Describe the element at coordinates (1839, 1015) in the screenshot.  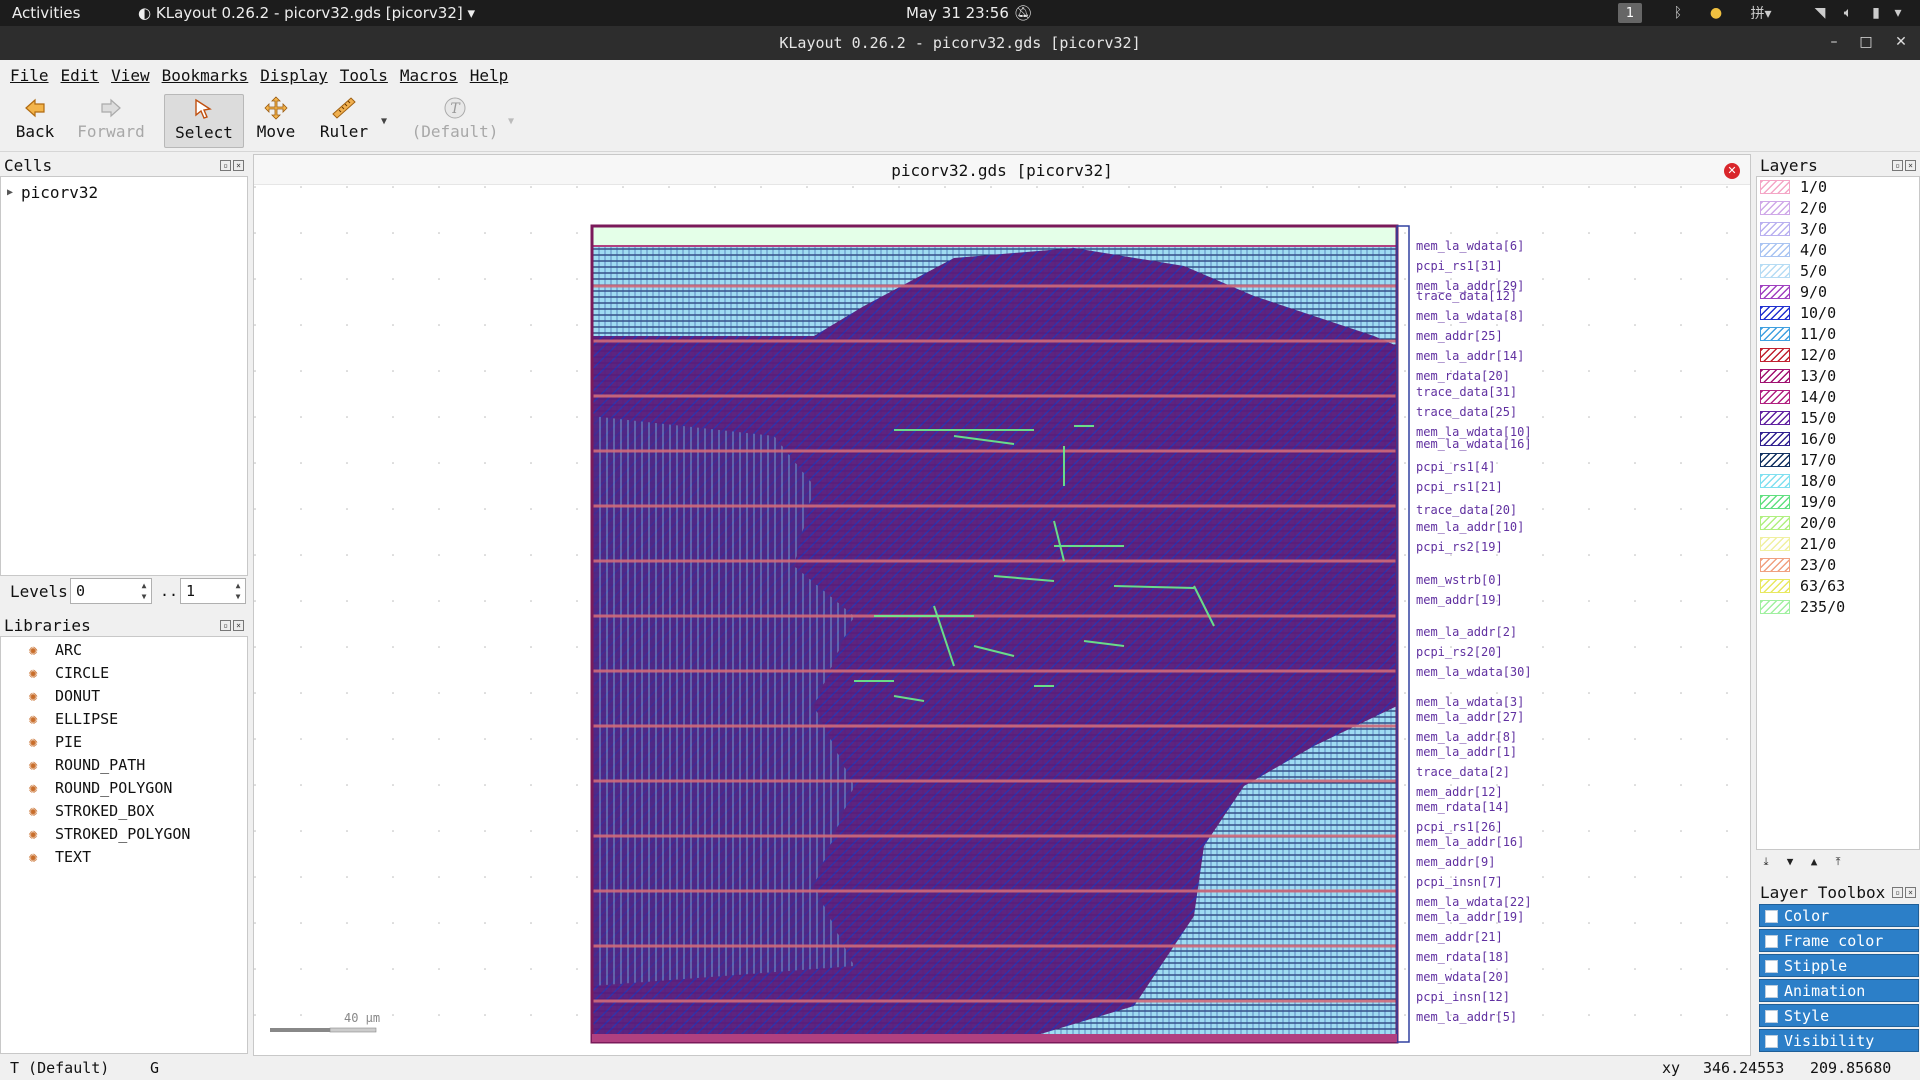
I see `toolbox-style: Style` at that location.